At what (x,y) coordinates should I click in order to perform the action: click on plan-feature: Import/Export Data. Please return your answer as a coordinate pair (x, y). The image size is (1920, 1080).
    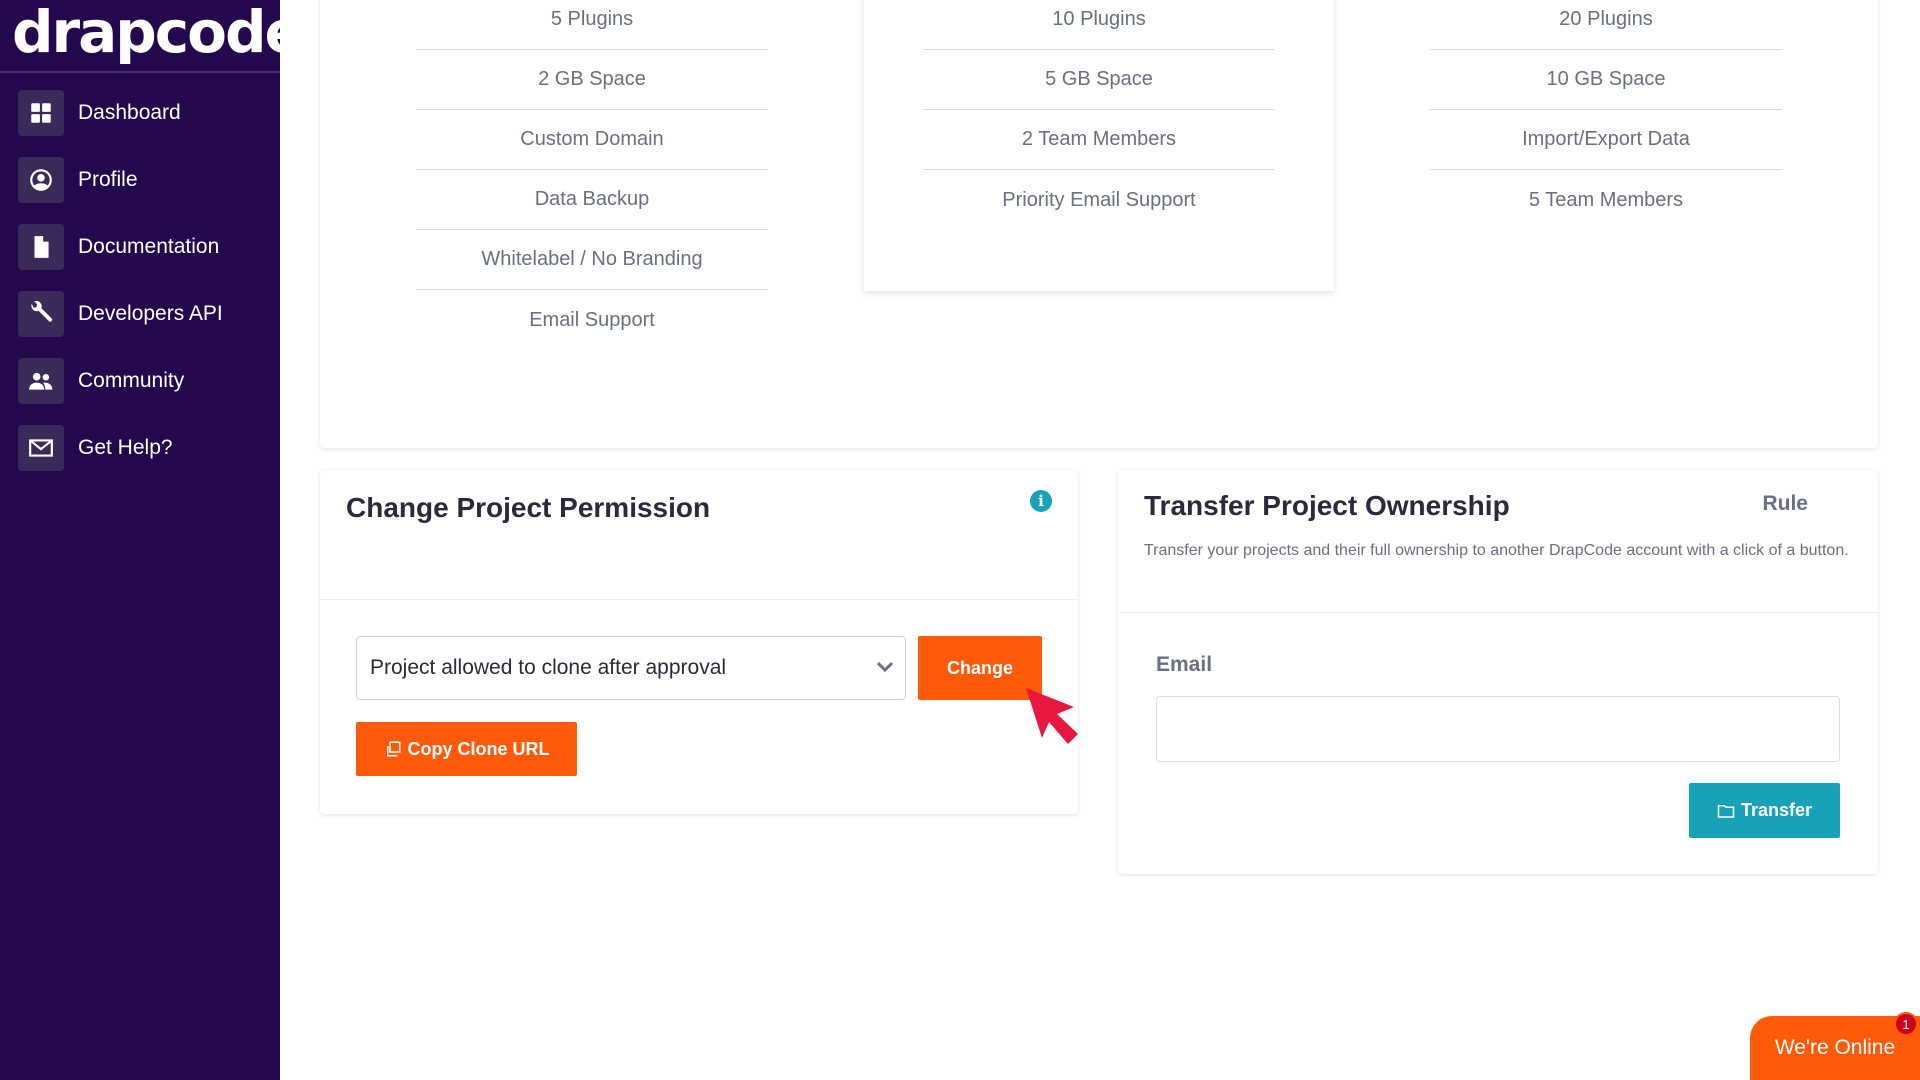
    Looking at the image, I should click on (1606, 140).